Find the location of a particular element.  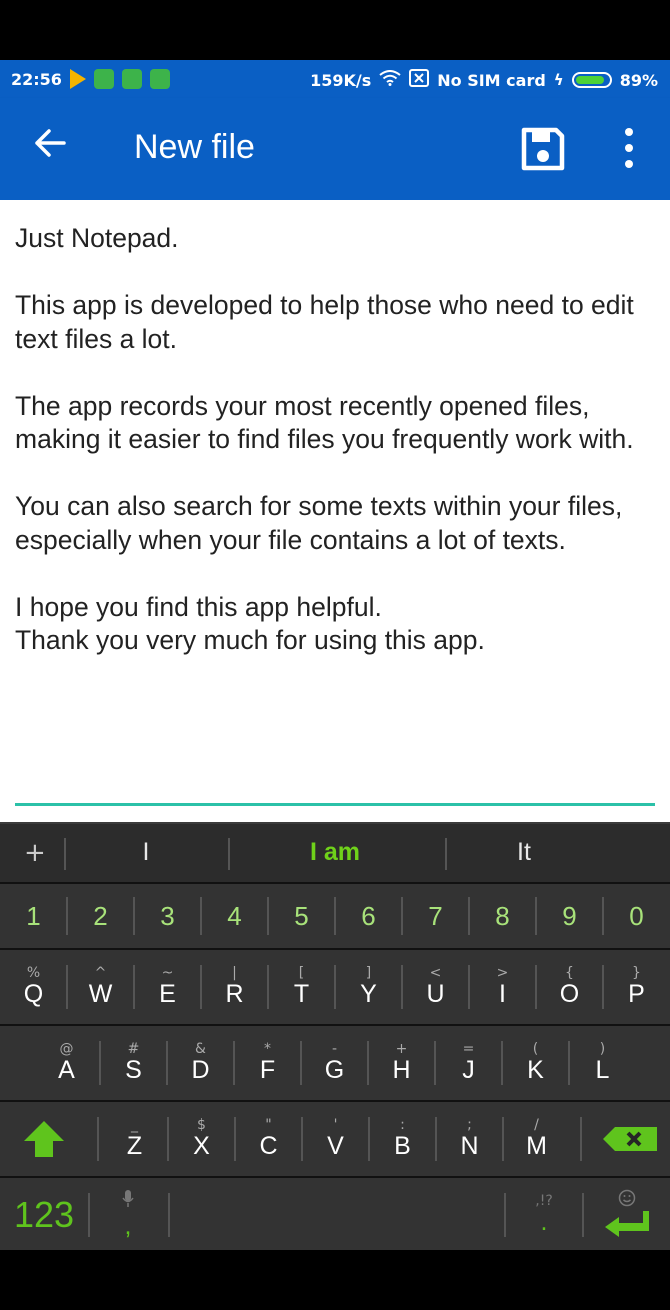

key-a: @ A is located at coordinates (66, 1063).